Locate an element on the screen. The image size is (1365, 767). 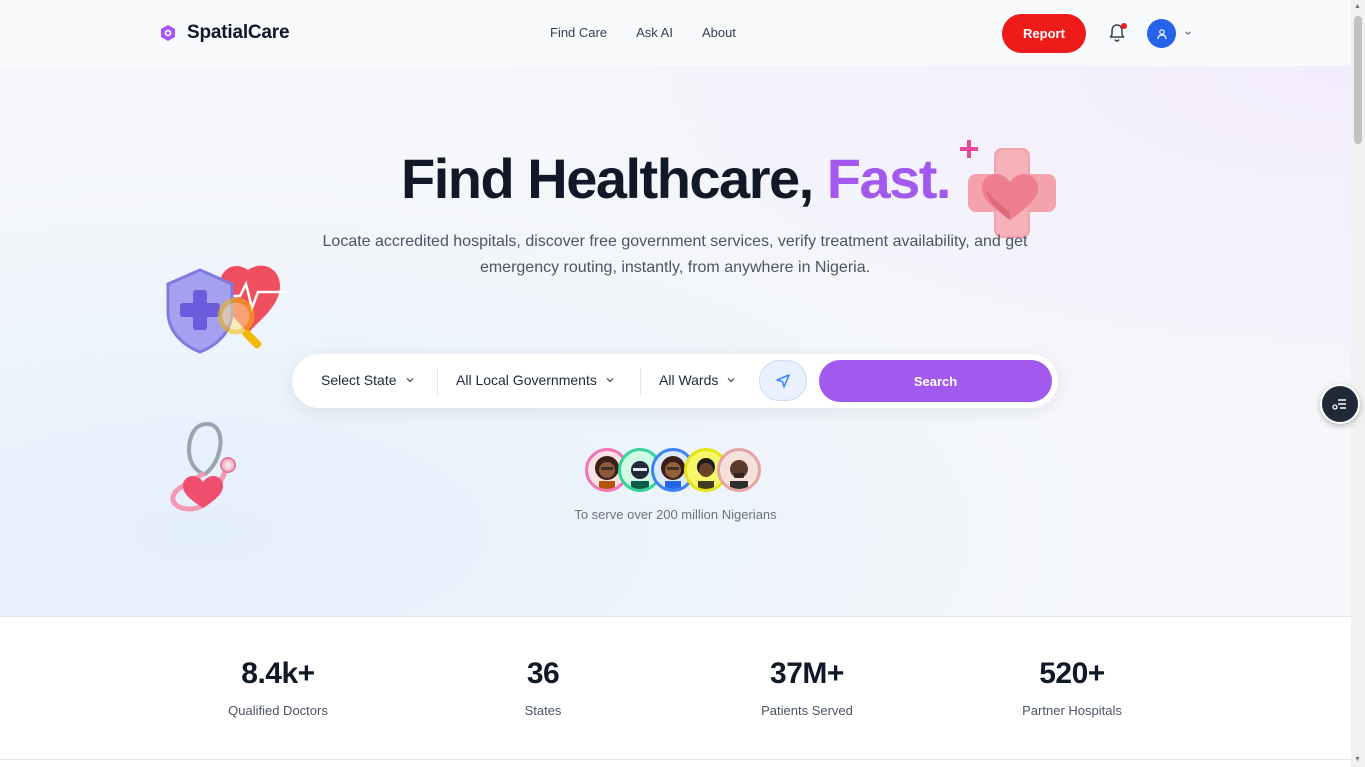
stat-states: 36 States is located at coordinates (543, 687).